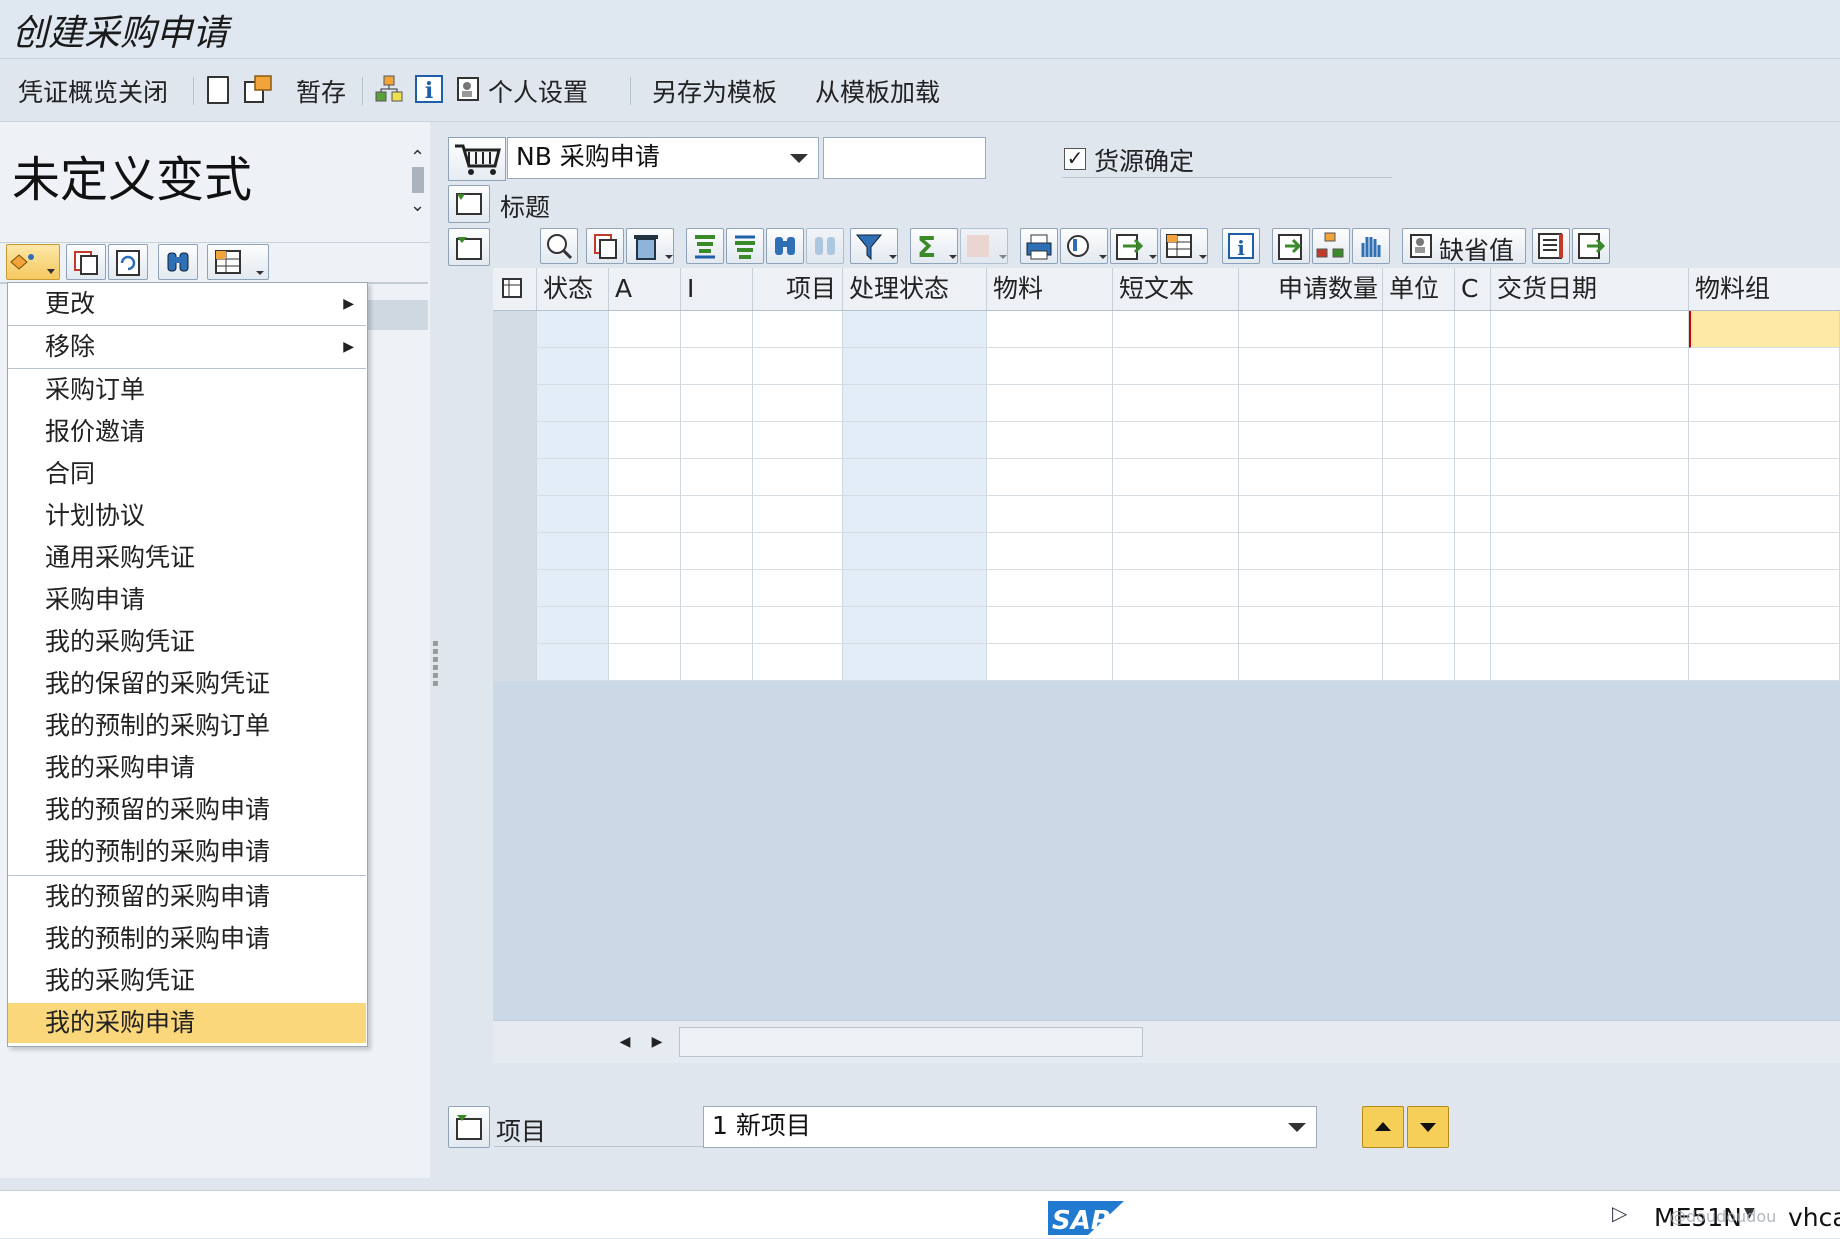  I want to click on menu-item-my-requisitions: 我的采购申请, so click(187, 768).